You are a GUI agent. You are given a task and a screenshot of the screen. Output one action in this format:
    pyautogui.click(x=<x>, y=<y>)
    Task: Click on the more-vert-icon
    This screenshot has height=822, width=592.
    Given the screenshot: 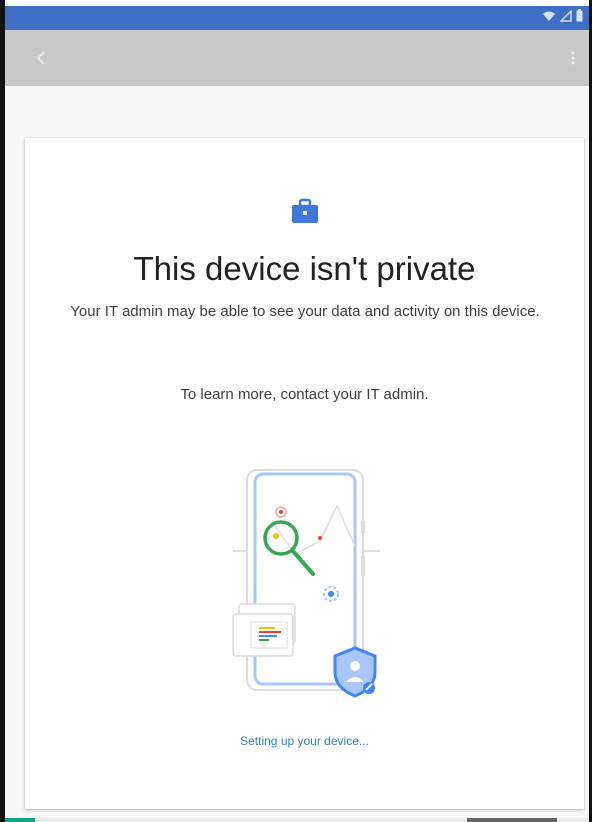 What is the action you would take?
    pyautogui.click(x=573, y=58)
    